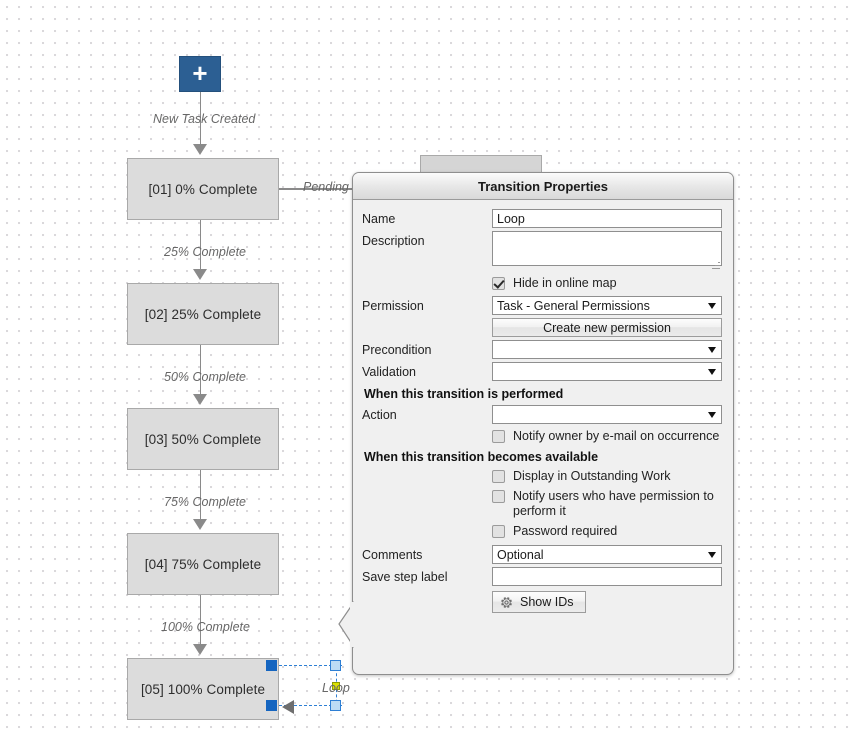  I want to click on state-node-05: [05] 100% Complete, so click(203, 689).